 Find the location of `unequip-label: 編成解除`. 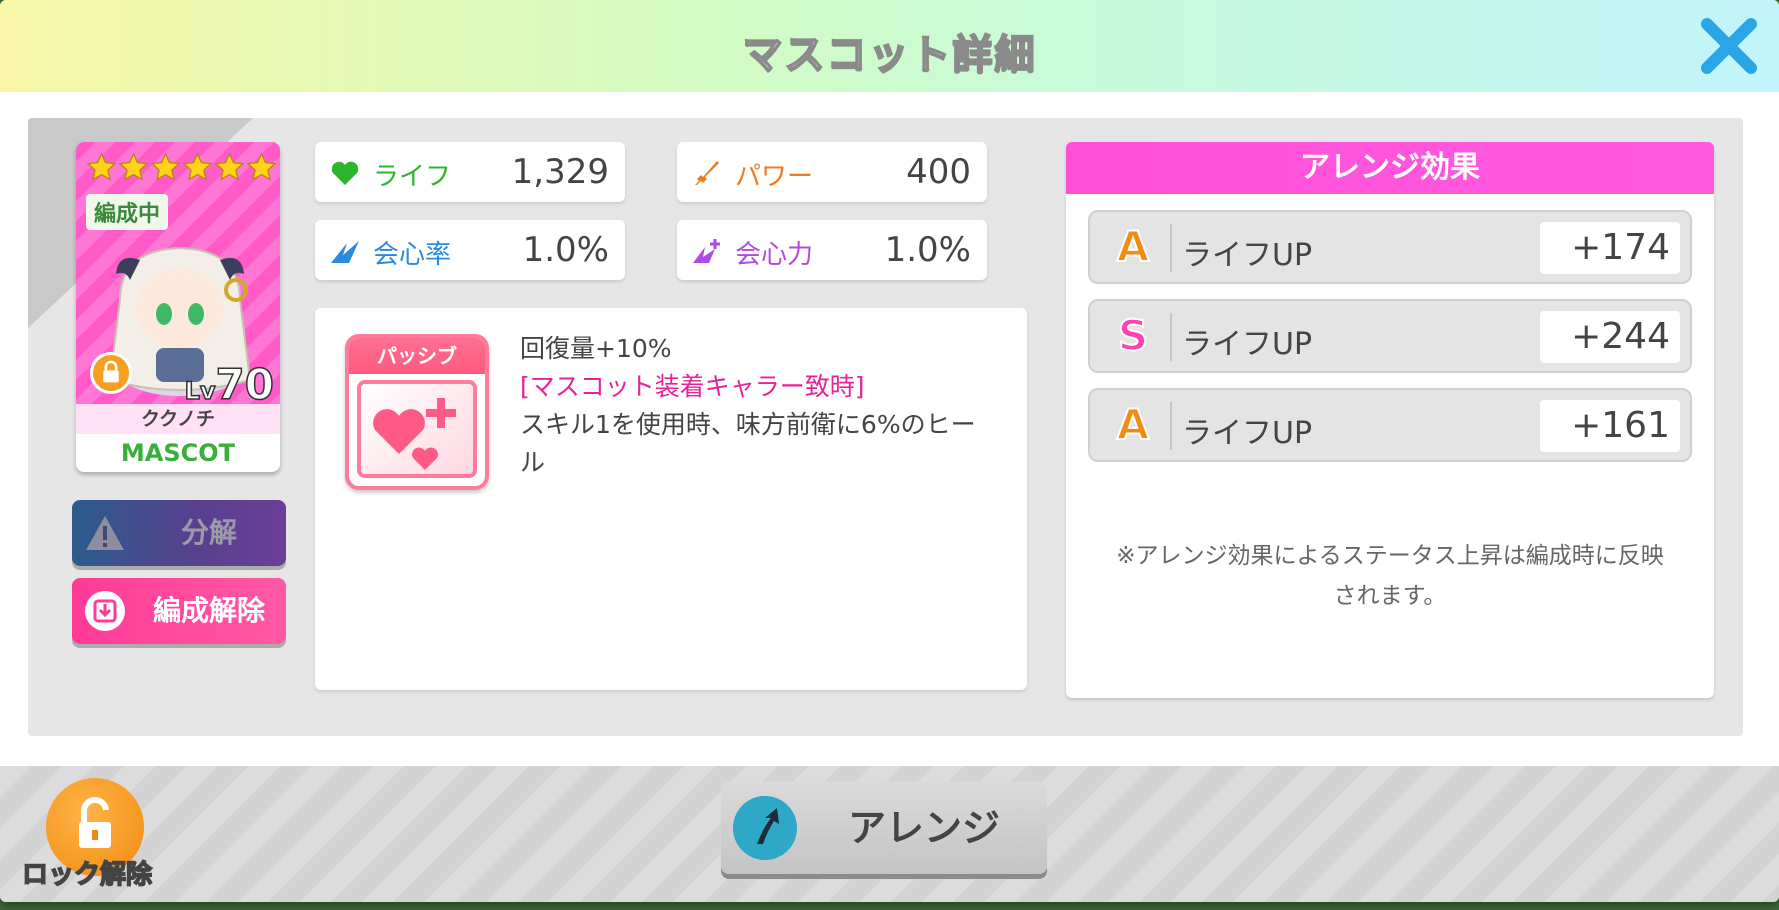

unequip-label: 編成解除 is located at coordinates (208, 610).